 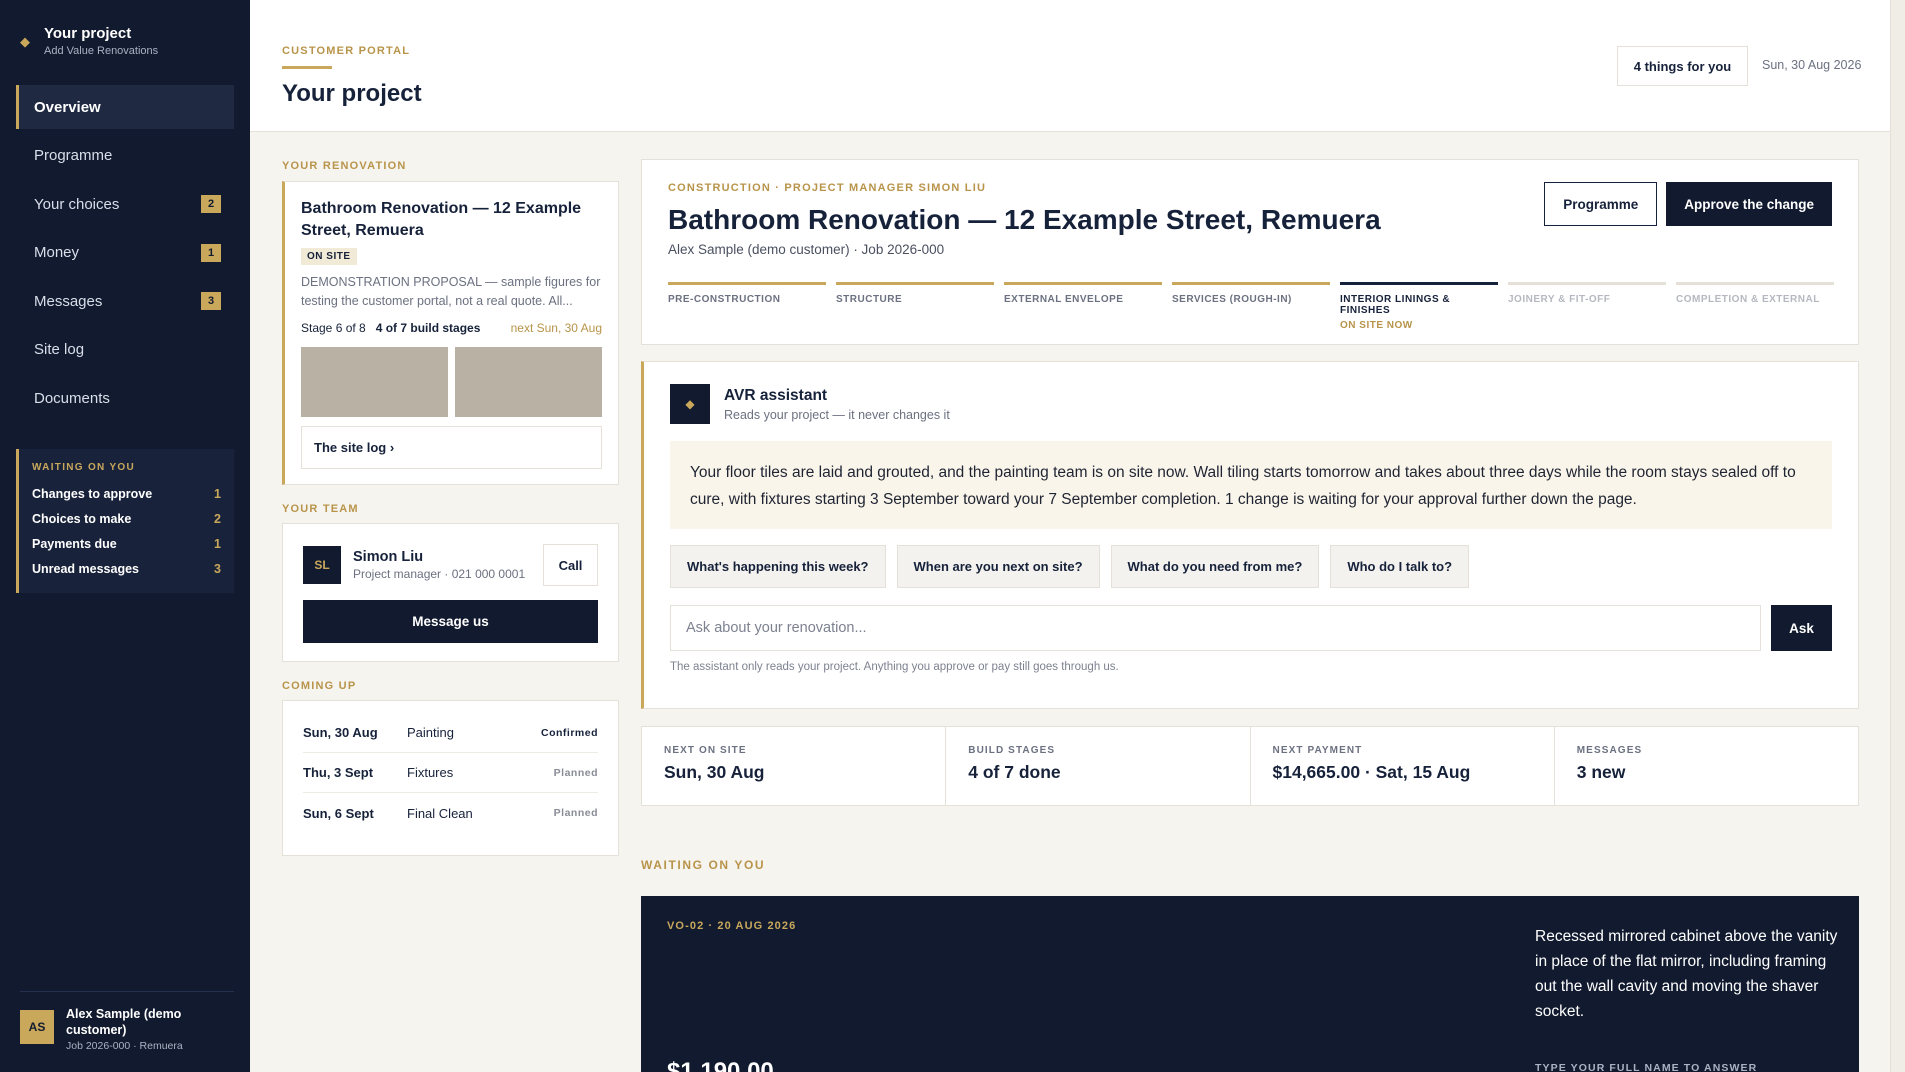 What do you see at coordinates (1706, 766) in the screenshot?
I see `stat-messages: MESSAGES 3 new` at bounding box center [1706, 766].